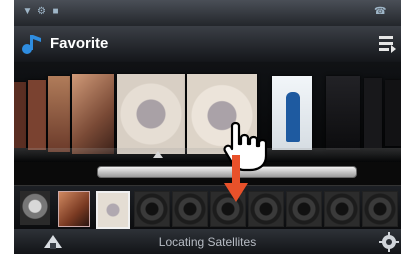 Image resolution: width=415 pixels, height=254 pixels. Describe the element at coordinates (79, 43) in the screenshot. I see `page-title: Favorite` at that location.